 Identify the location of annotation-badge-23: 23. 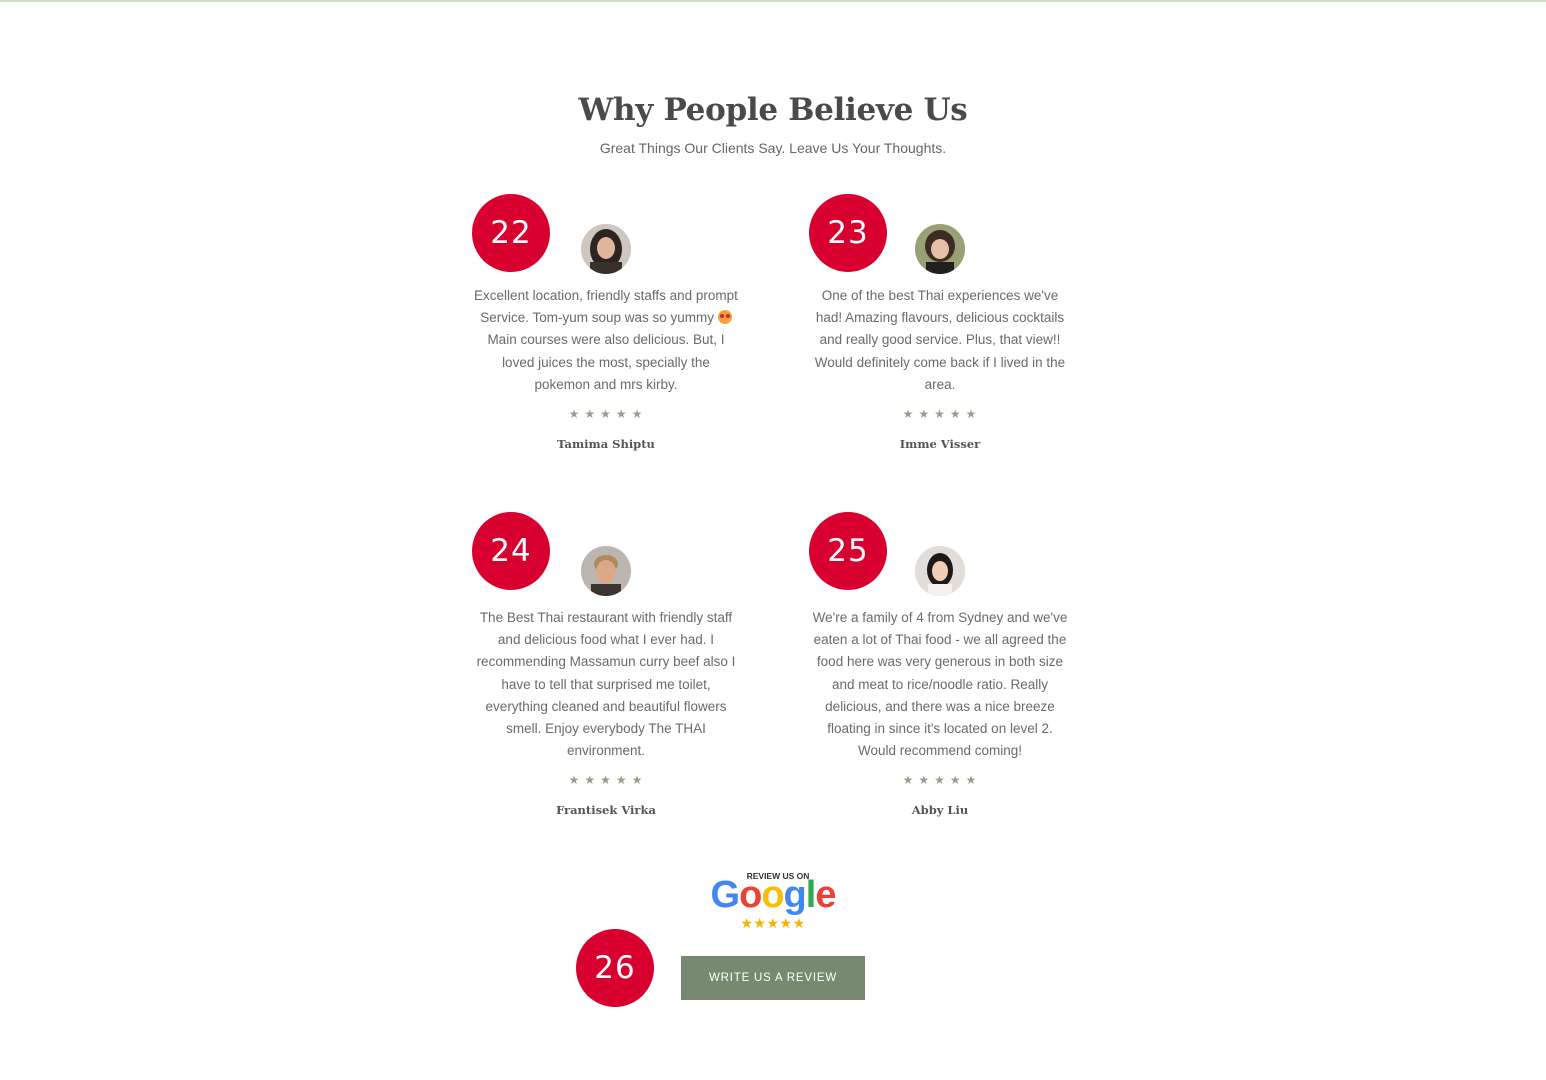
(848, 233).